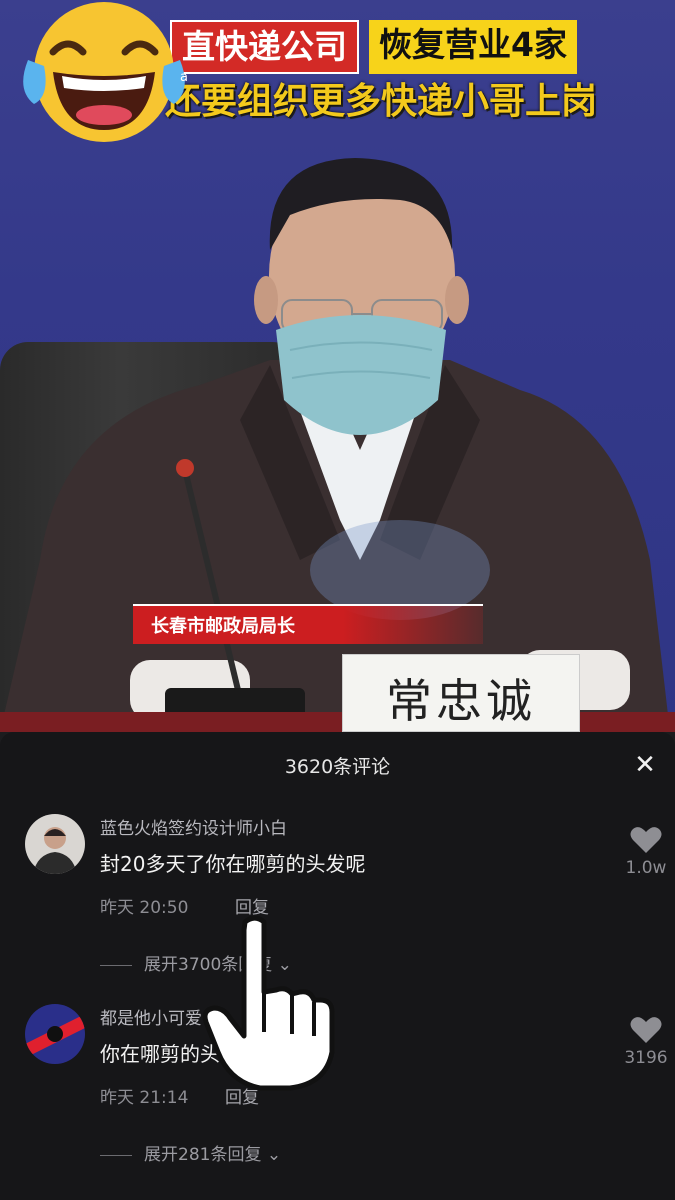 The height and width of the screenshot is (1200, 675). I want to click on lower-third-banner: 长春市邮政局局长, so click(308, 624).